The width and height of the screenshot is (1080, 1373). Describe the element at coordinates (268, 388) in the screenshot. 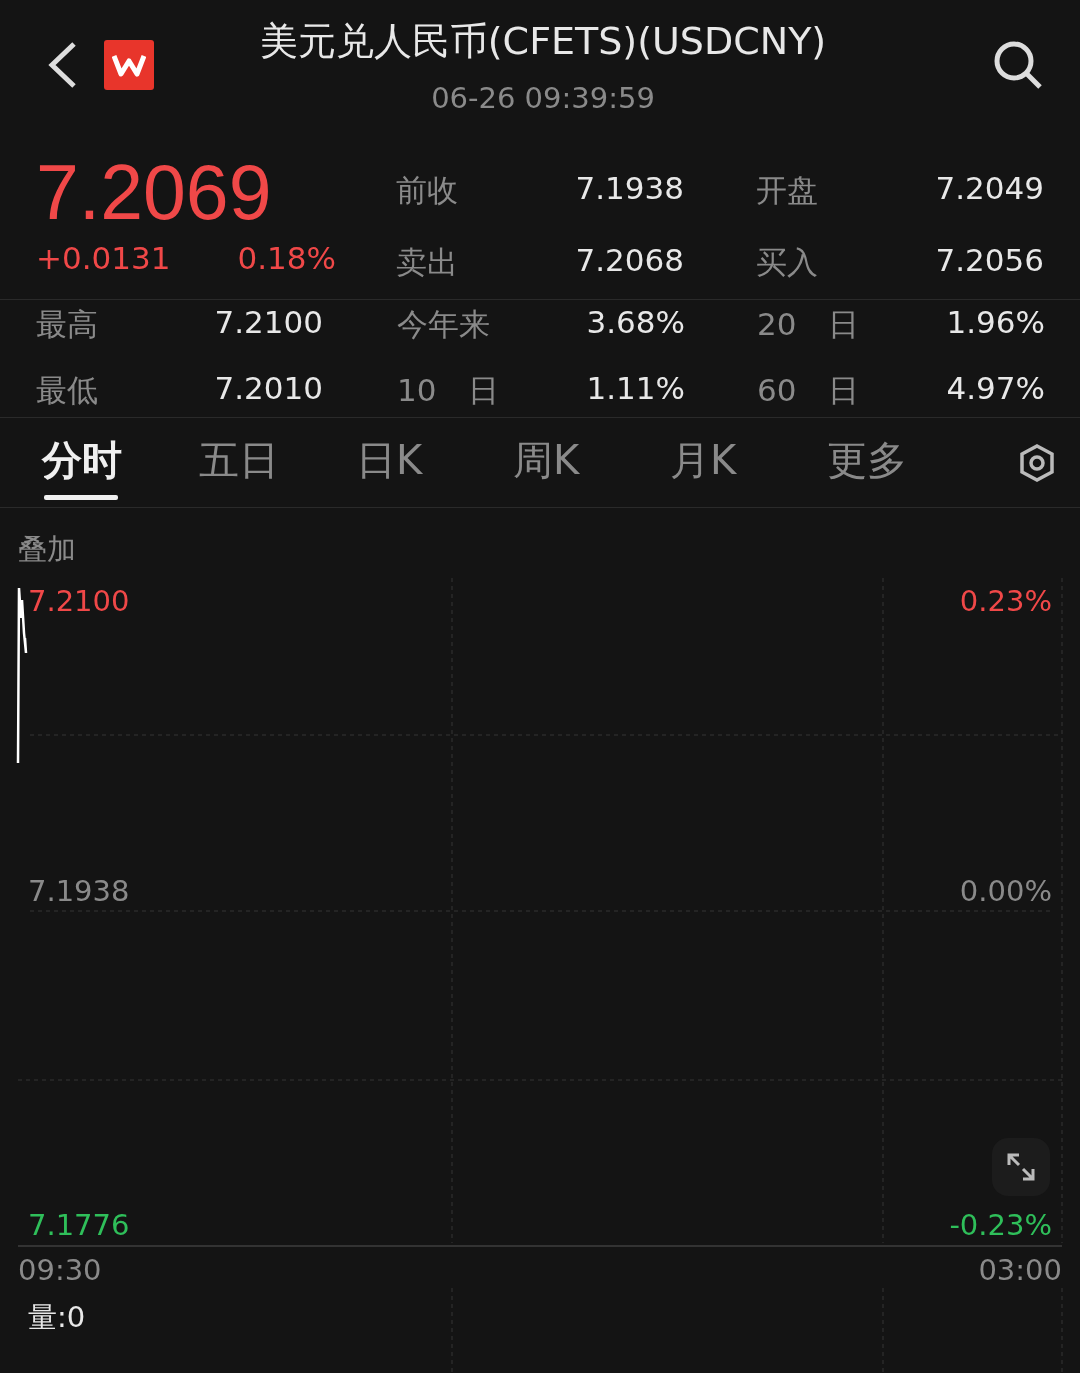

I see `stat-value: 7.2010` at that location.